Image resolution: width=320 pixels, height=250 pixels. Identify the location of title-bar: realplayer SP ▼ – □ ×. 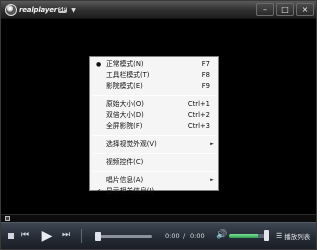
(158, 10).